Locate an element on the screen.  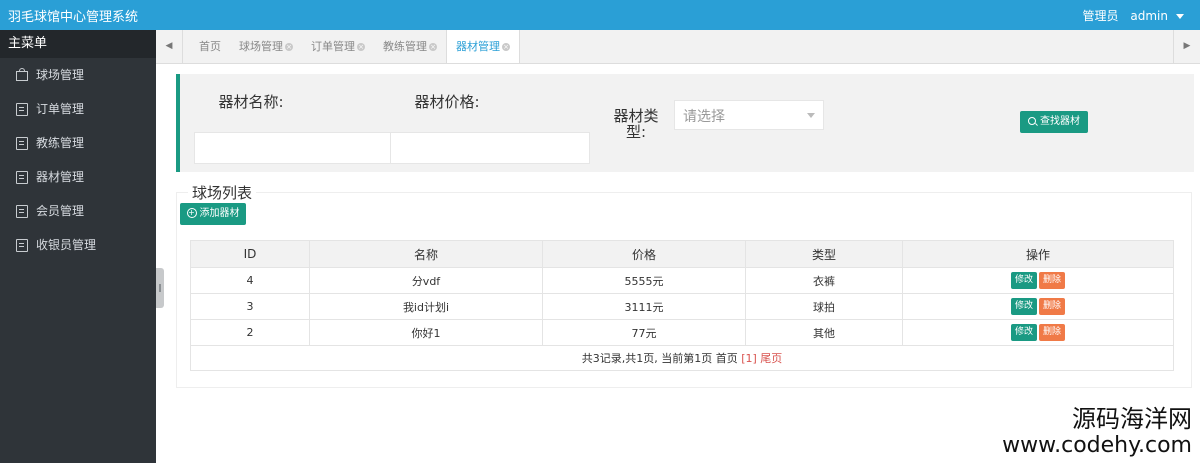
username: admin is located at coordinates (1149, 16).